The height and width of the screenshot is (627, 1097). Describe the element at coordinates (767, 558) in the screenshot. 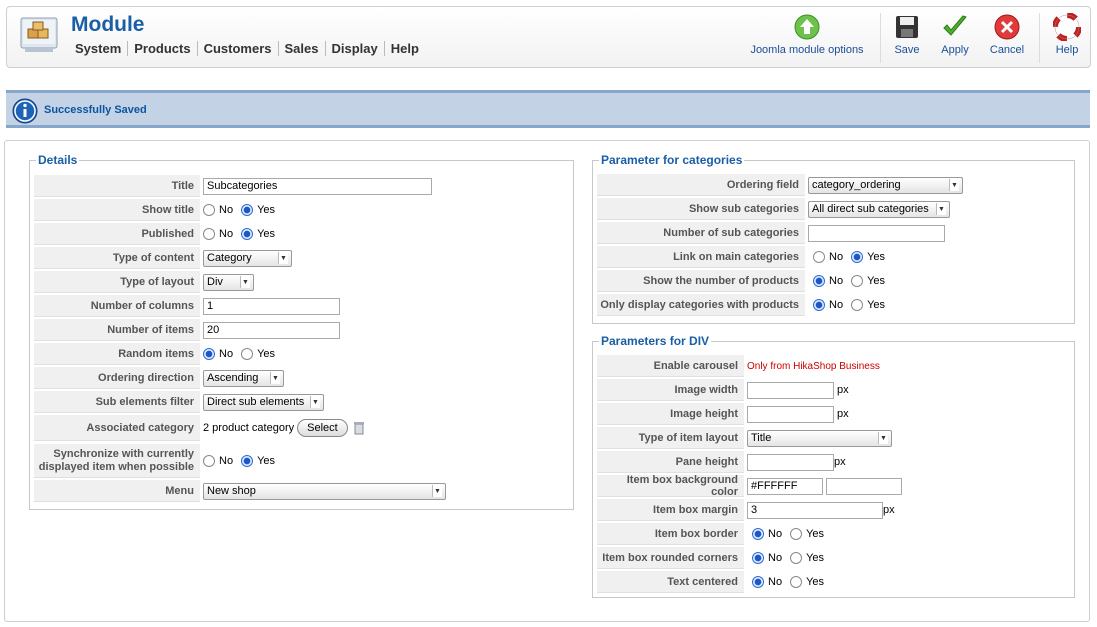

I see `rounded-no: No` at that location.